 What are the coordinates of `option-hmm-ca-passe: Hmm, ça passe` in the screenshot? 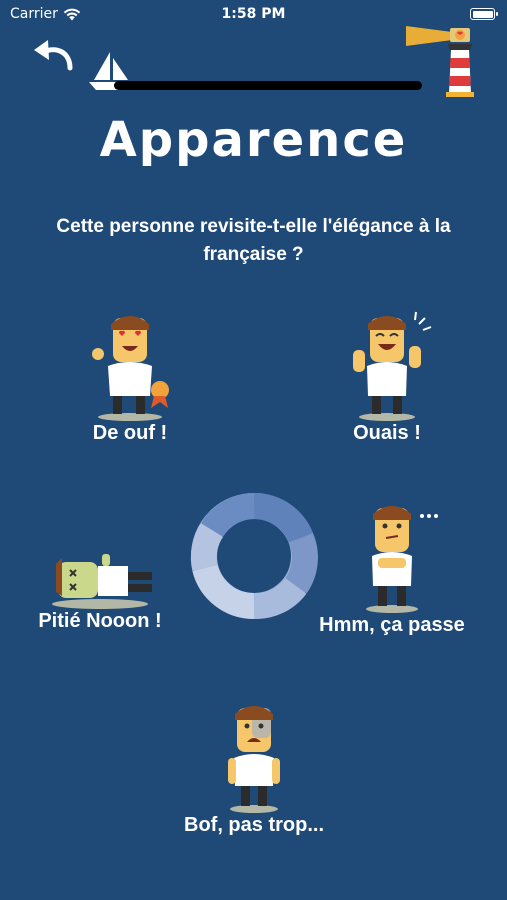 It's located at (392, 568).